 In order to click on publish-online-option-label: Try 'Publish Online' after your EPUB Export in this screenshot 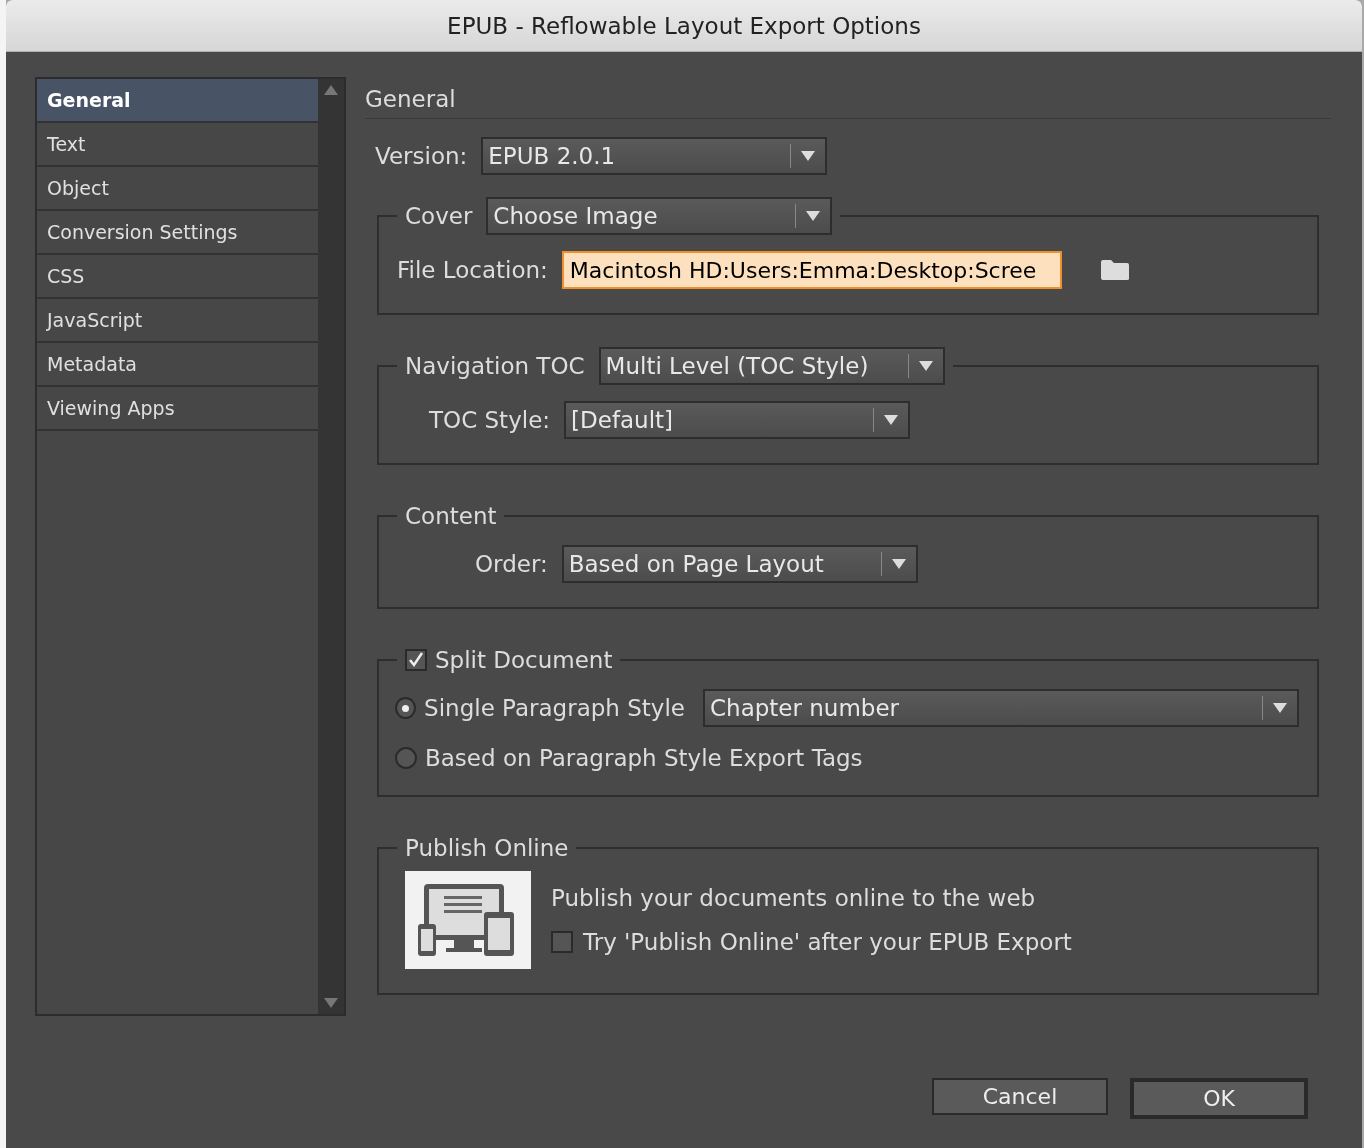, I will do `click(827, 942)`.